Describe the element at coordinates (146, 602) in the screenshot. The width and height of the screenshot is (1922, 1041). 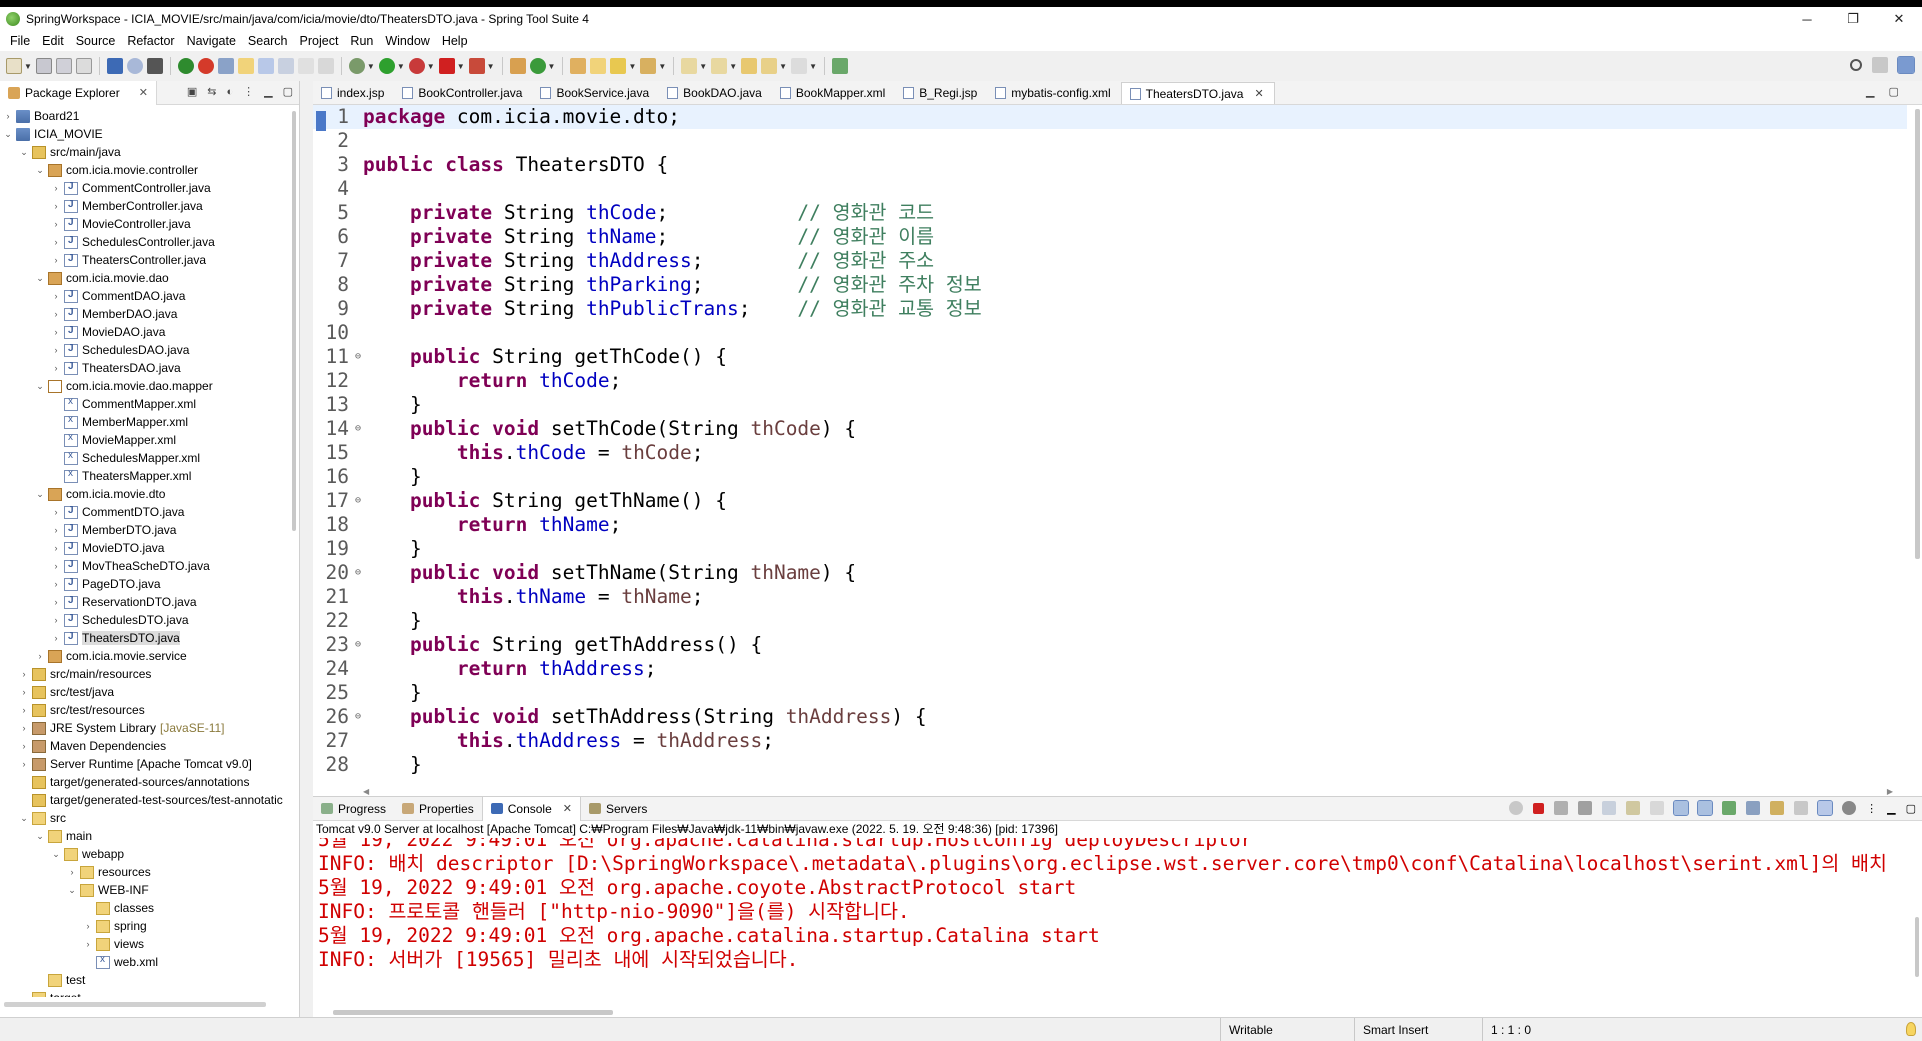
I see `tree-item: › ReservationDTO.java` at that location.